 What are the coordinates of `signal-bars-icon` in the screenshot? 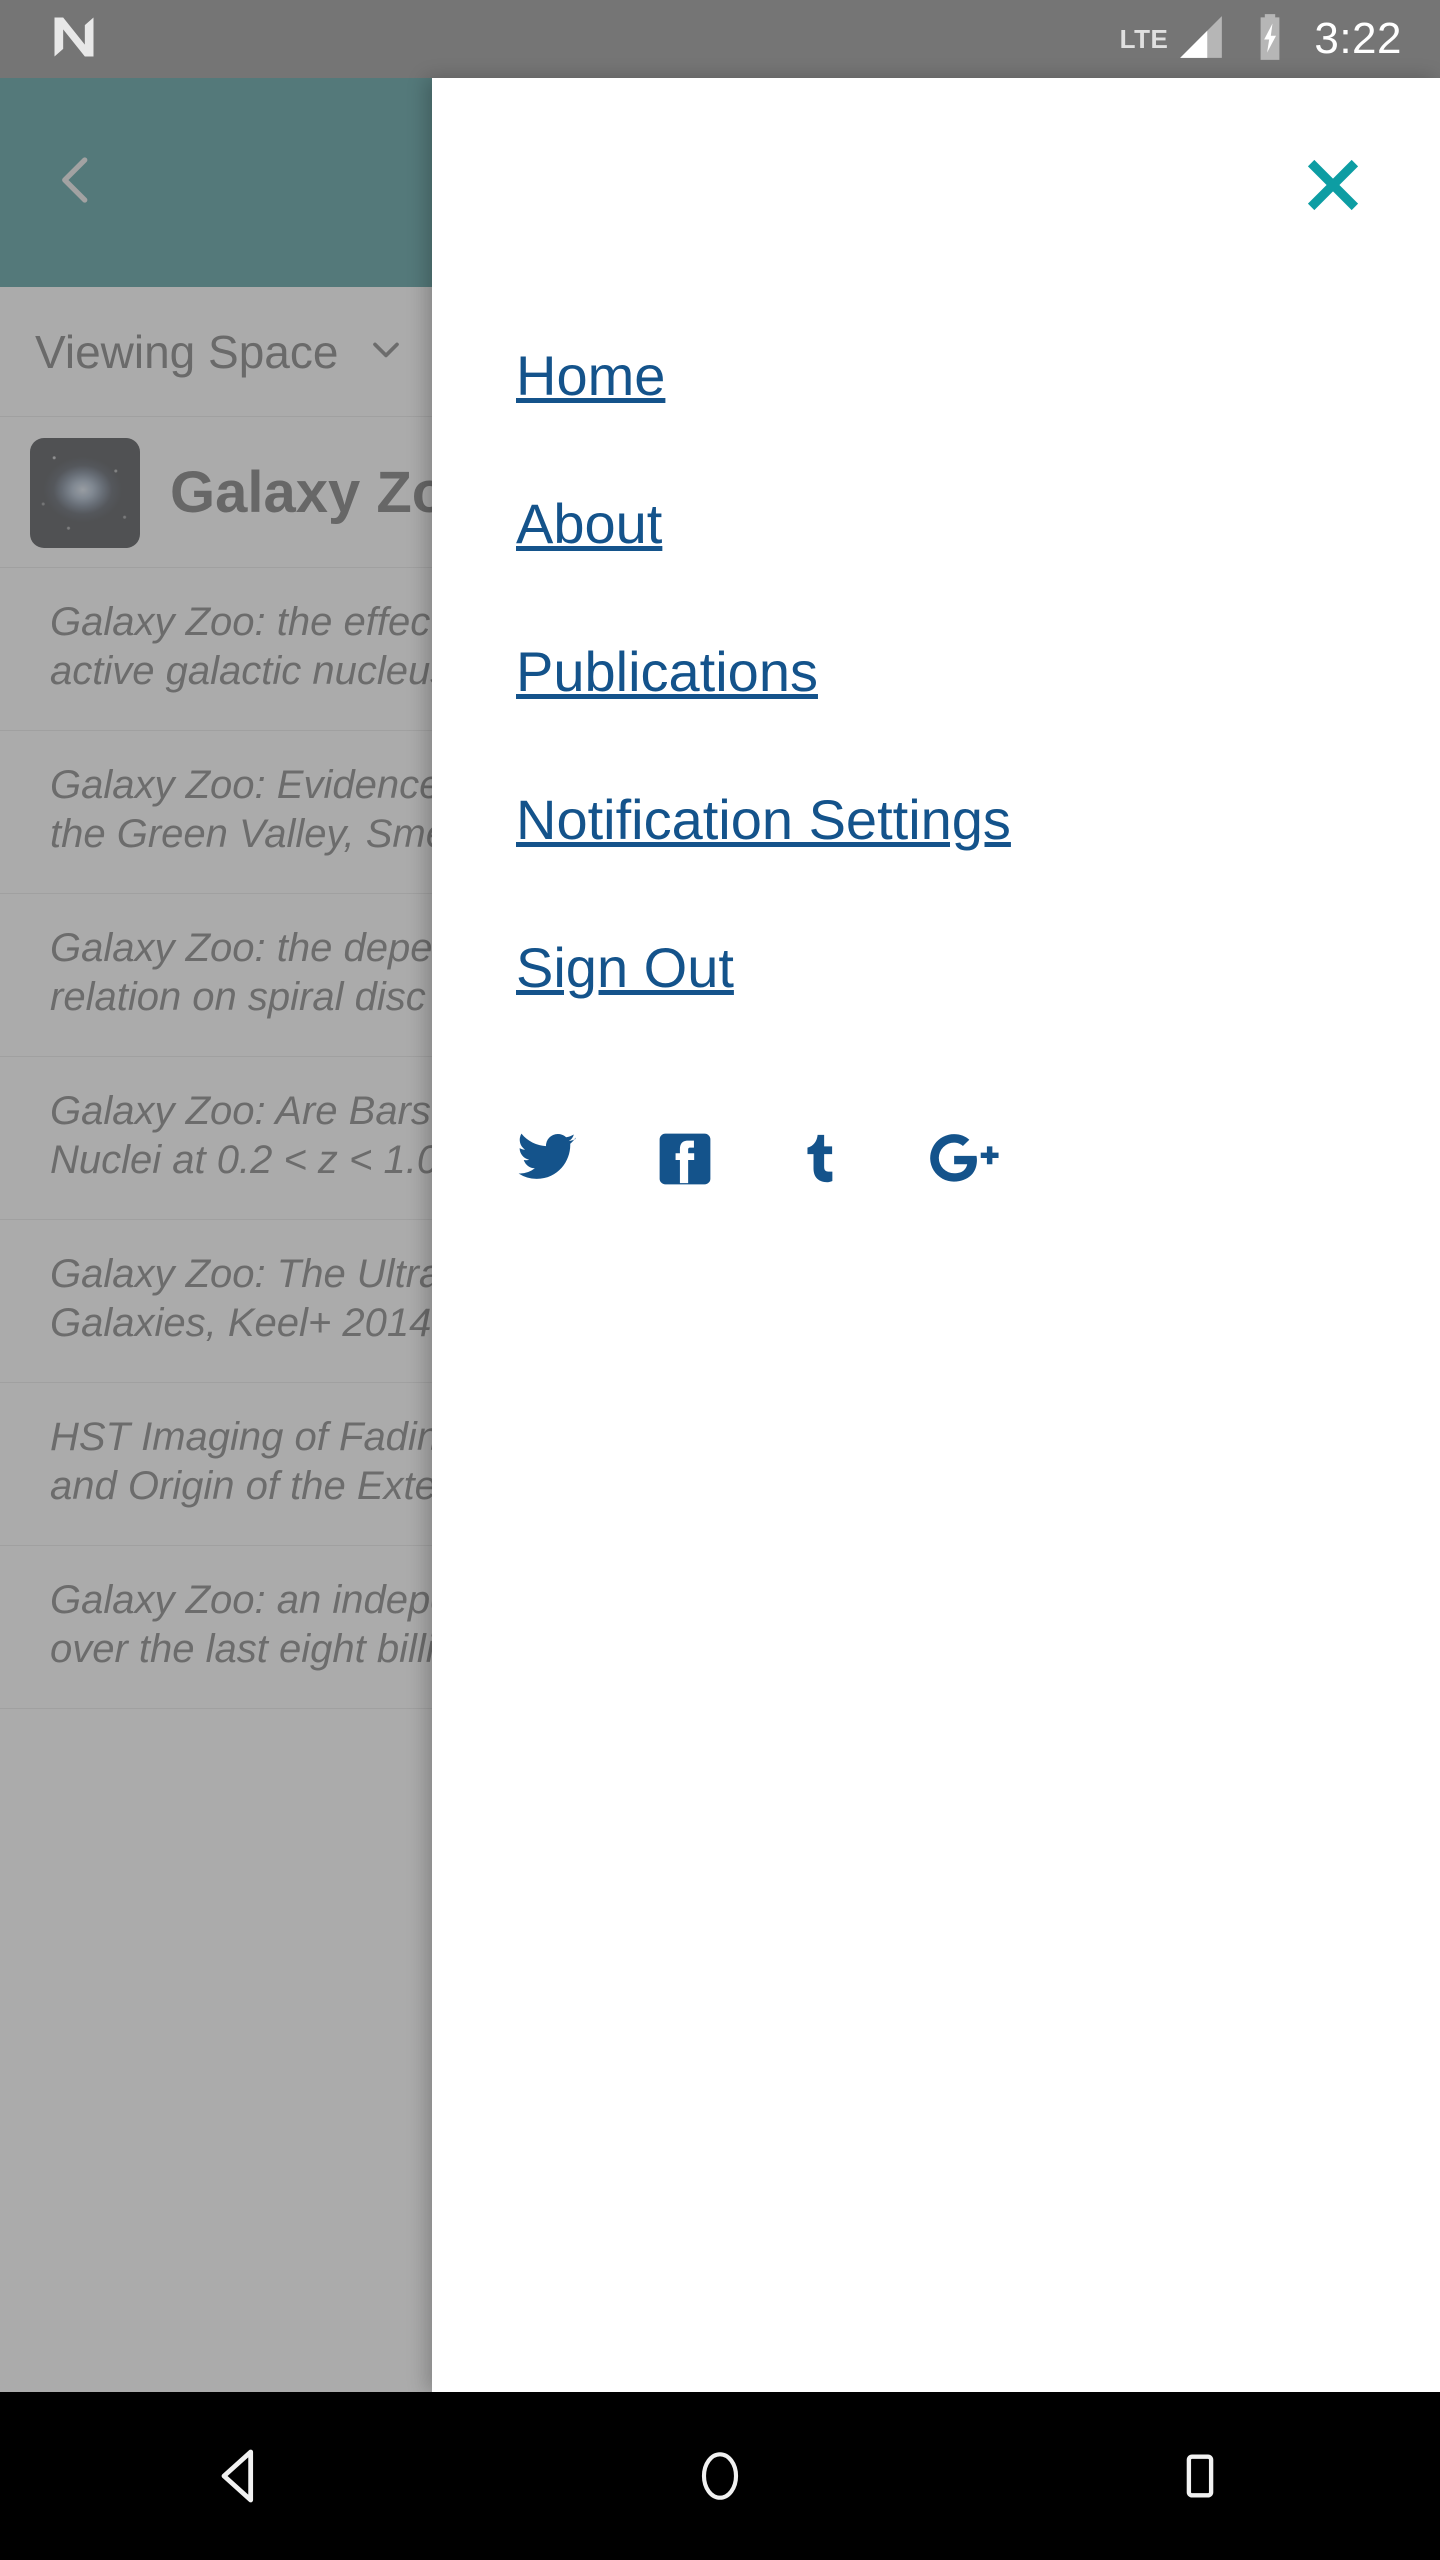 It's located at (1201, 39).